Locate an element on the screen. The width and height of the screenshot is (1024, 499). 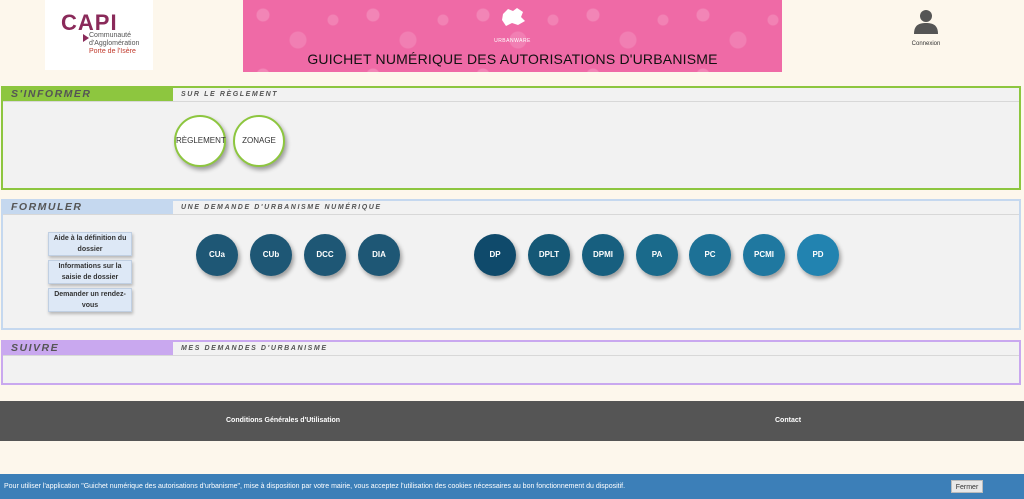
follow-section: SUIVRE MES DEMANDES D'URBANISME is located at coordinates (511, 362).